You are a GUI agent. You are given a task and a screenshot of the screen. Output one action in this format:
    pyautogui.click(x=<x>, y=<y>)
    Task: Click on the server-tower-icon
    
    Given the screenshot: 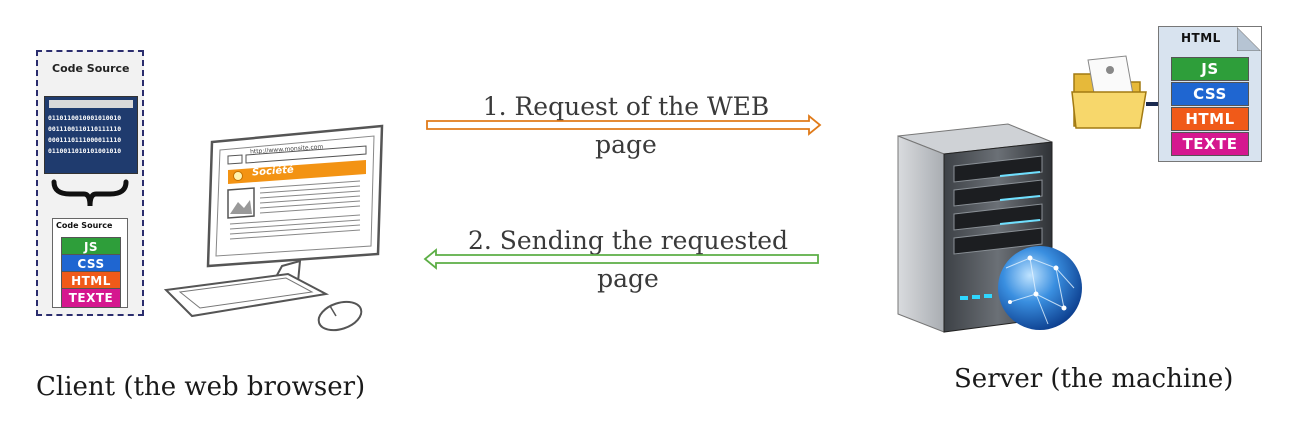 What is the action you would take?
    pyautogui.click(x=989, y=228)
    